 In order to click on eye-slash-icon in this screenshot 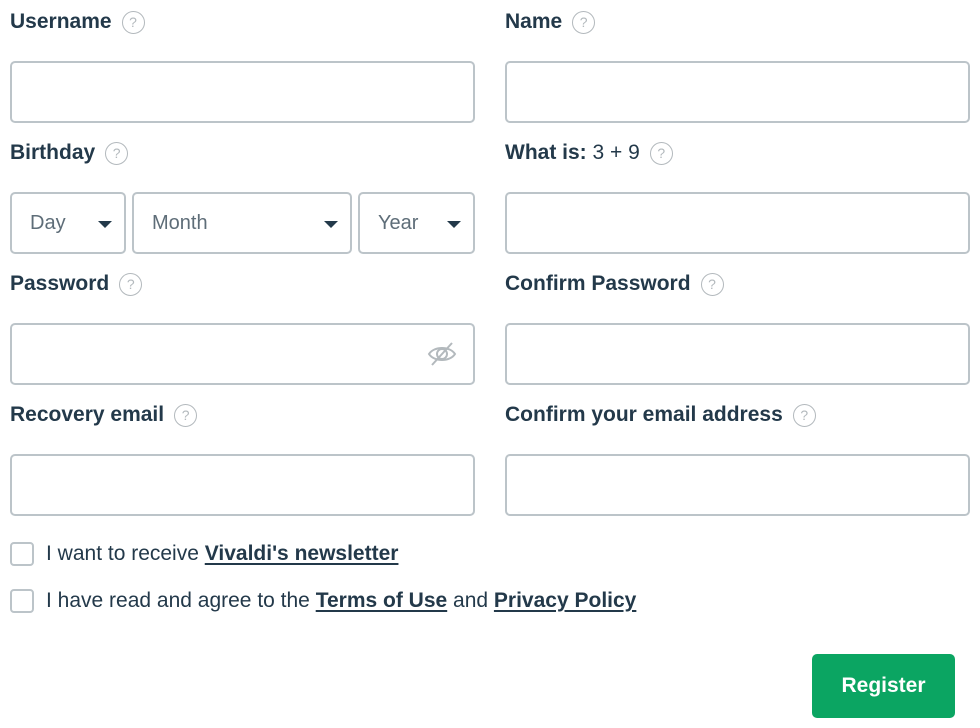, I will do `click(442, 354)`.